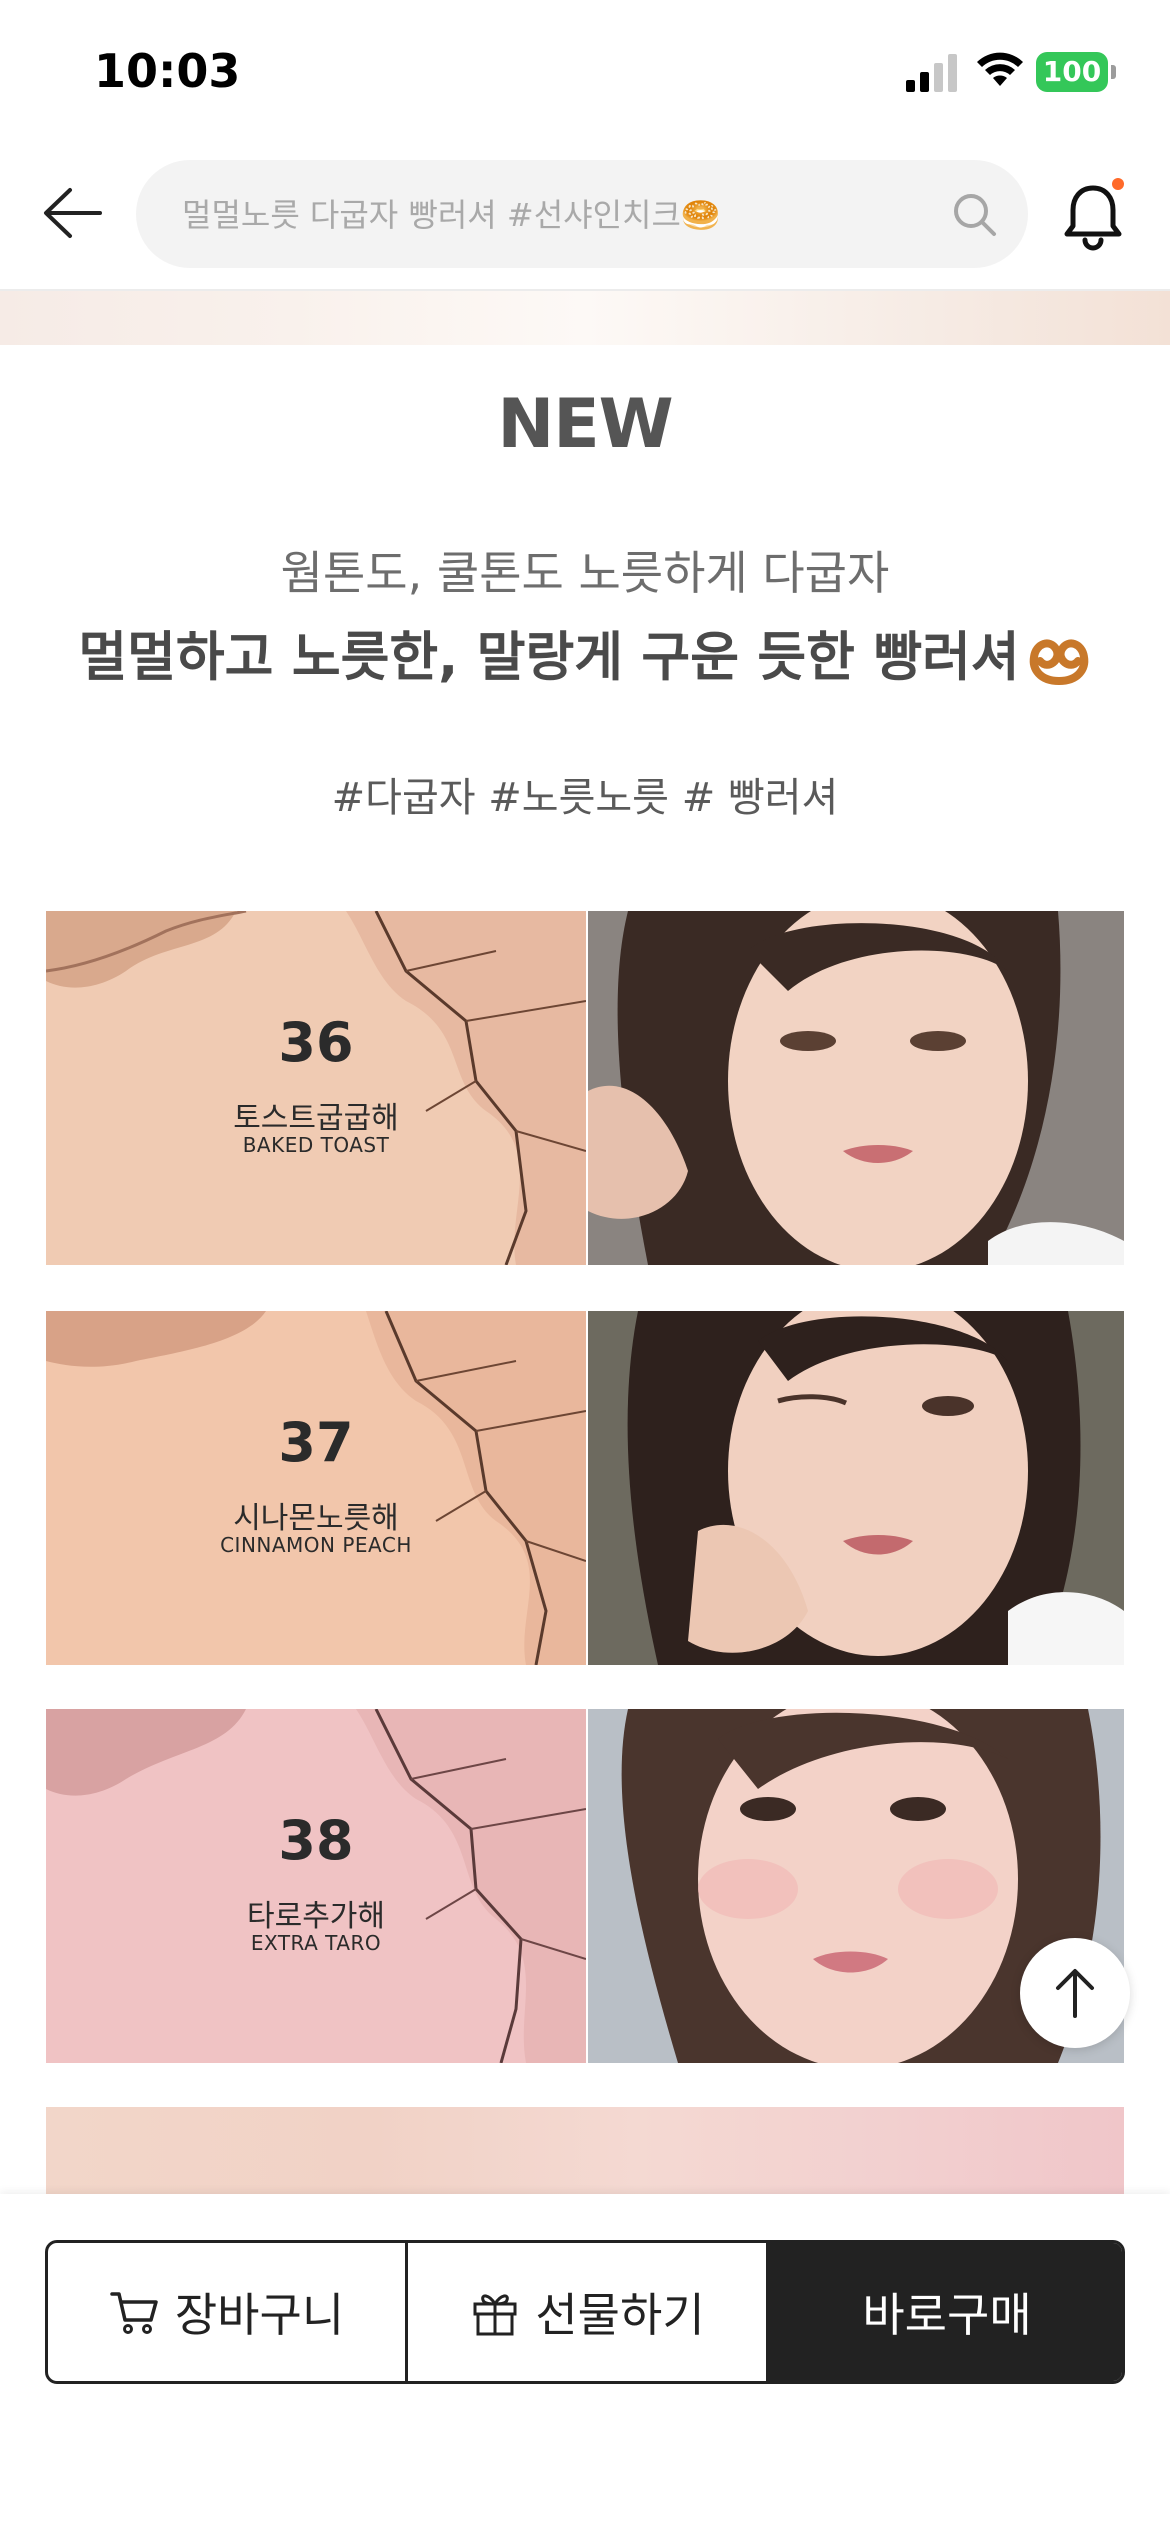 The image size is (1170, 2532). Describe the element at coordinates (167, 71) in the screenshot. I see `status-time: 10:03` at that location.